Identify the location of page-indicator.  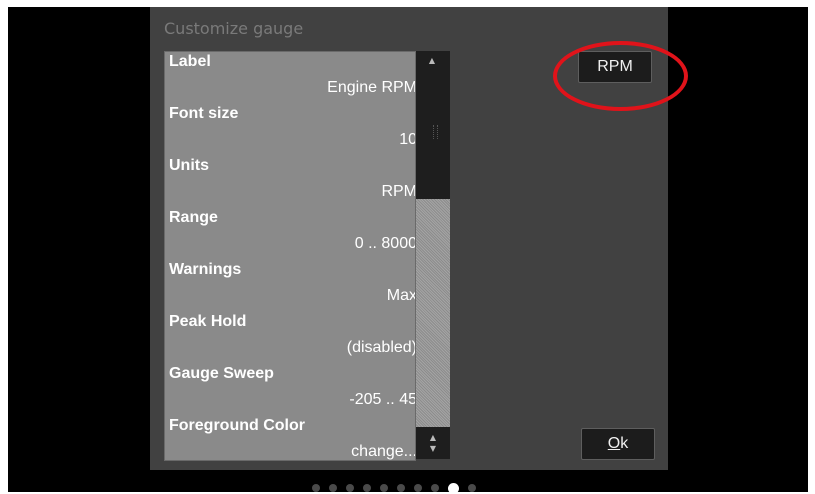
(394, 488).